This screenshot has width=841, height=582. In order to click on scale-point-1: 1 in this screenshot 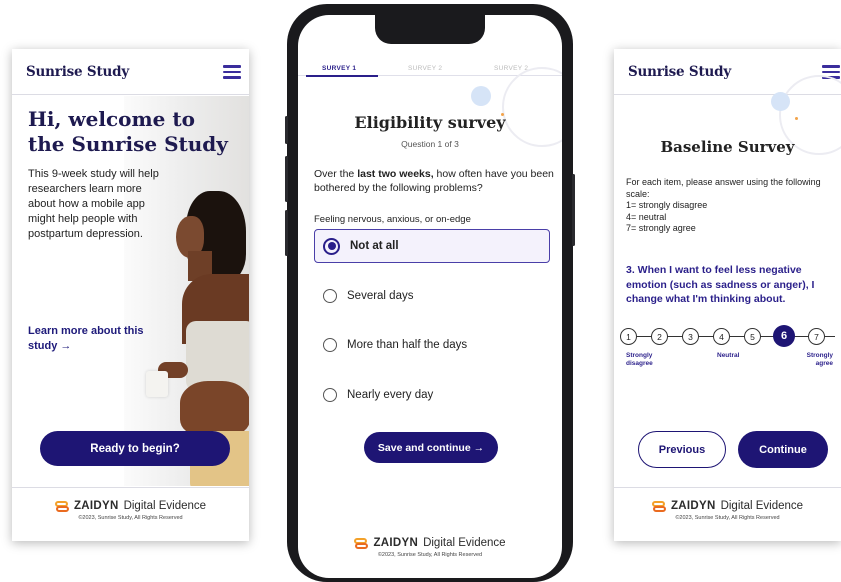, I will do `click(628, 336)`.